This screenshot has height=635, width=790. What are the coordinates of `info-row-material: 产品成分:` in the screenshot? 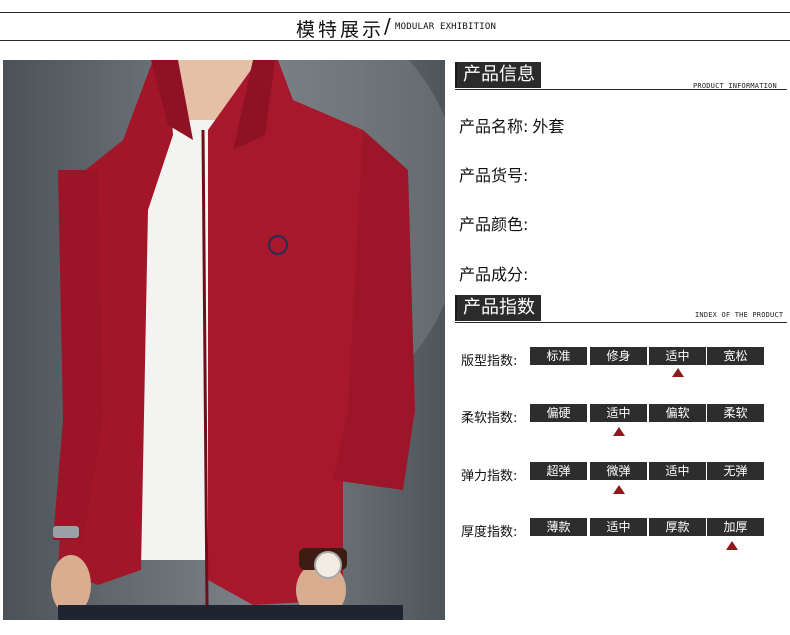 It's located at (495, 273).